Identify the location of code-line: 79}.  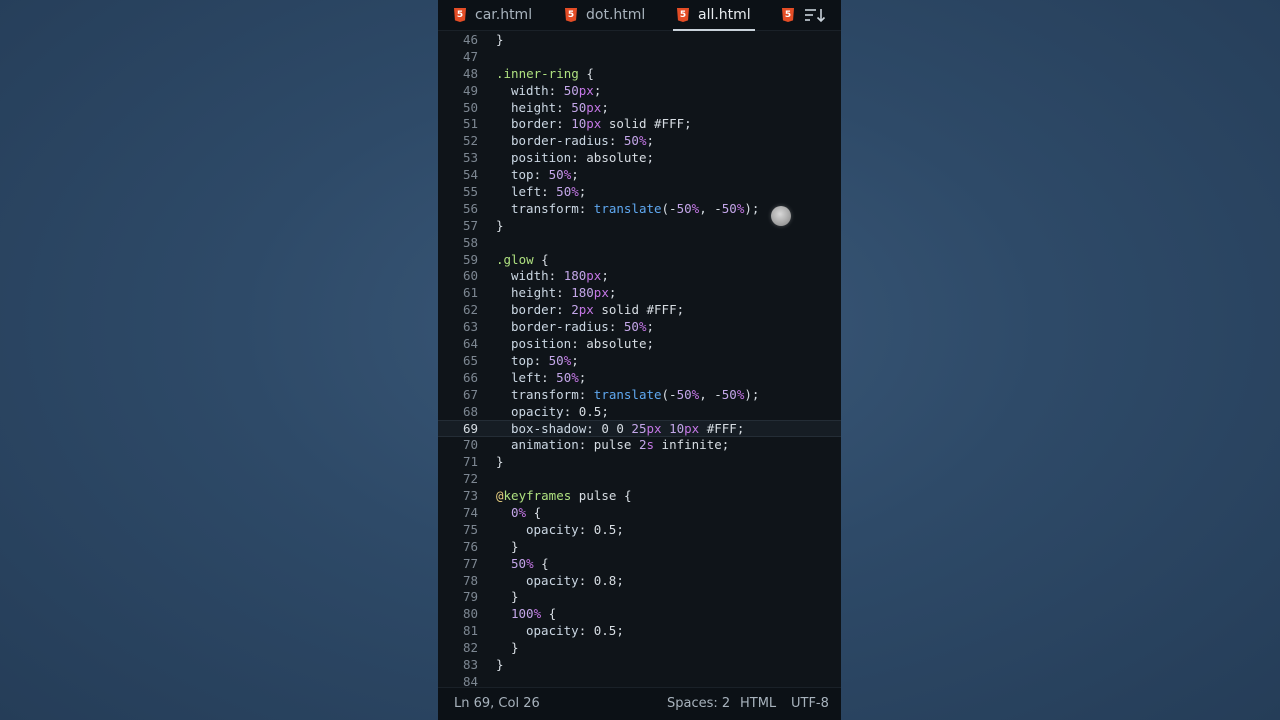
(639, 597).